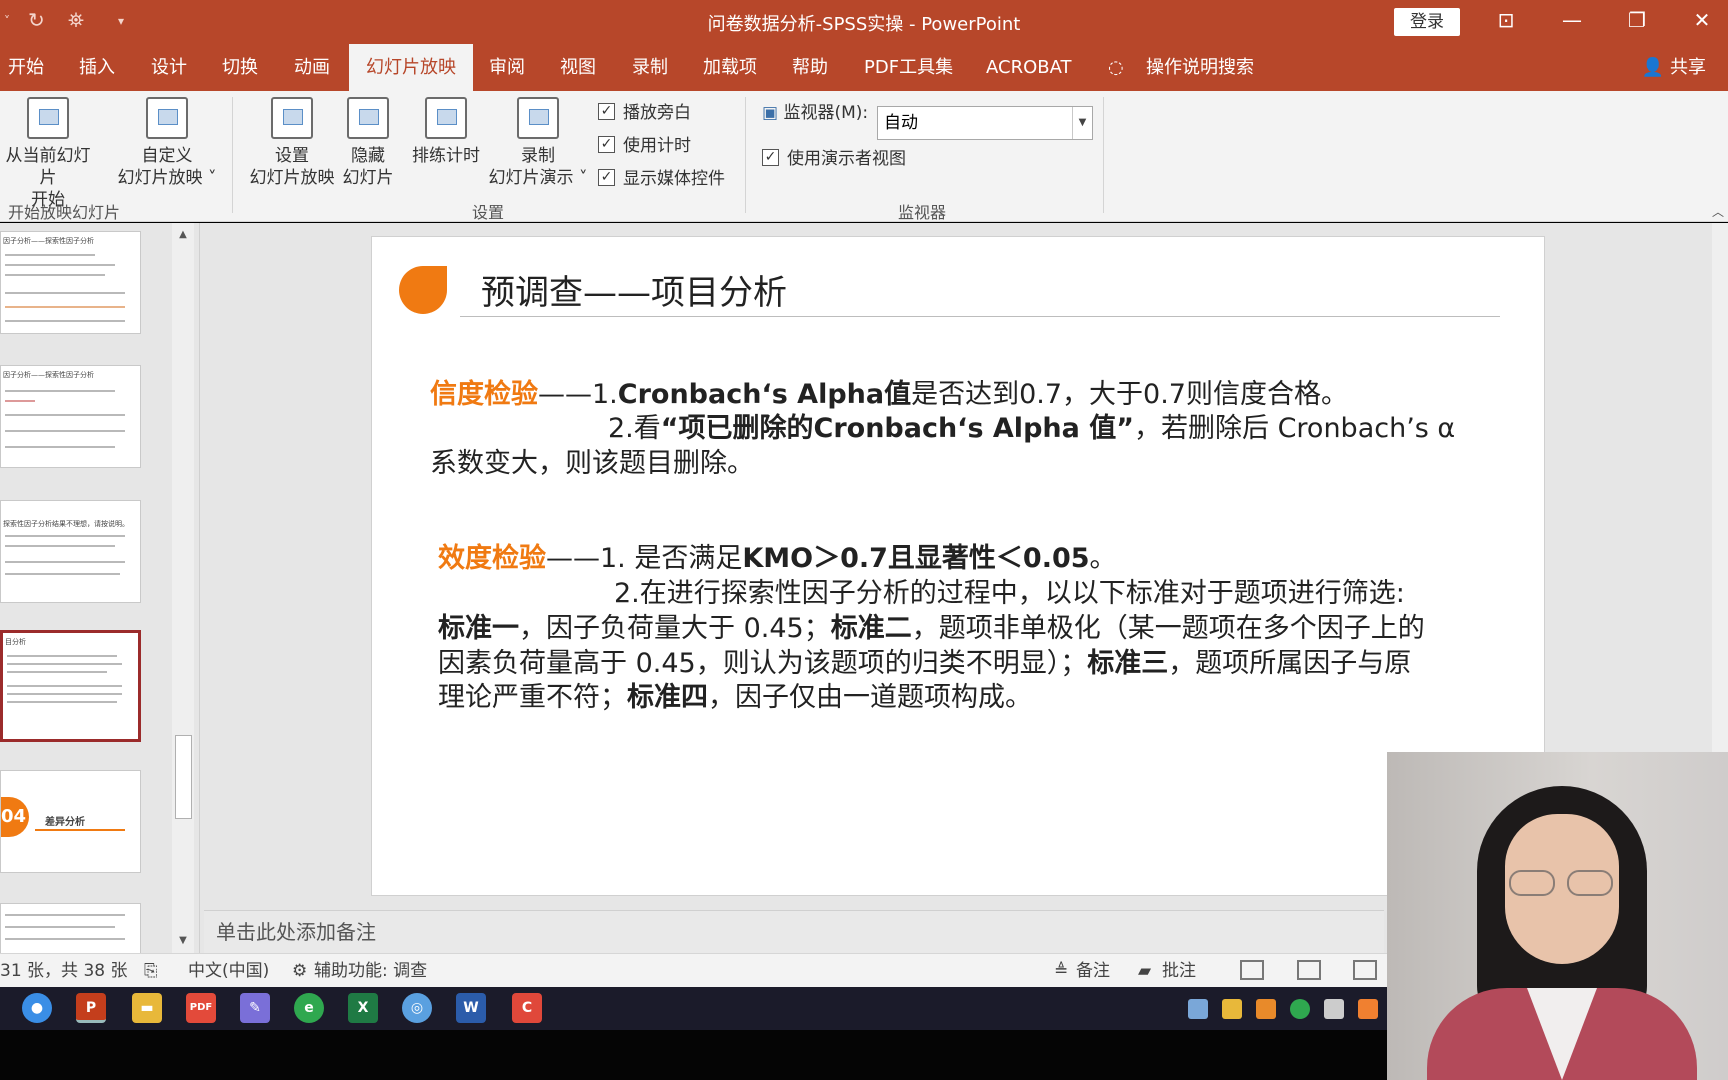 Image resolution: width=1728 pixels, height=1080 pixels. Describe the element at coordinates (417, 1008) in the screenshot. I see `network-app-icon: ◎` at that location.